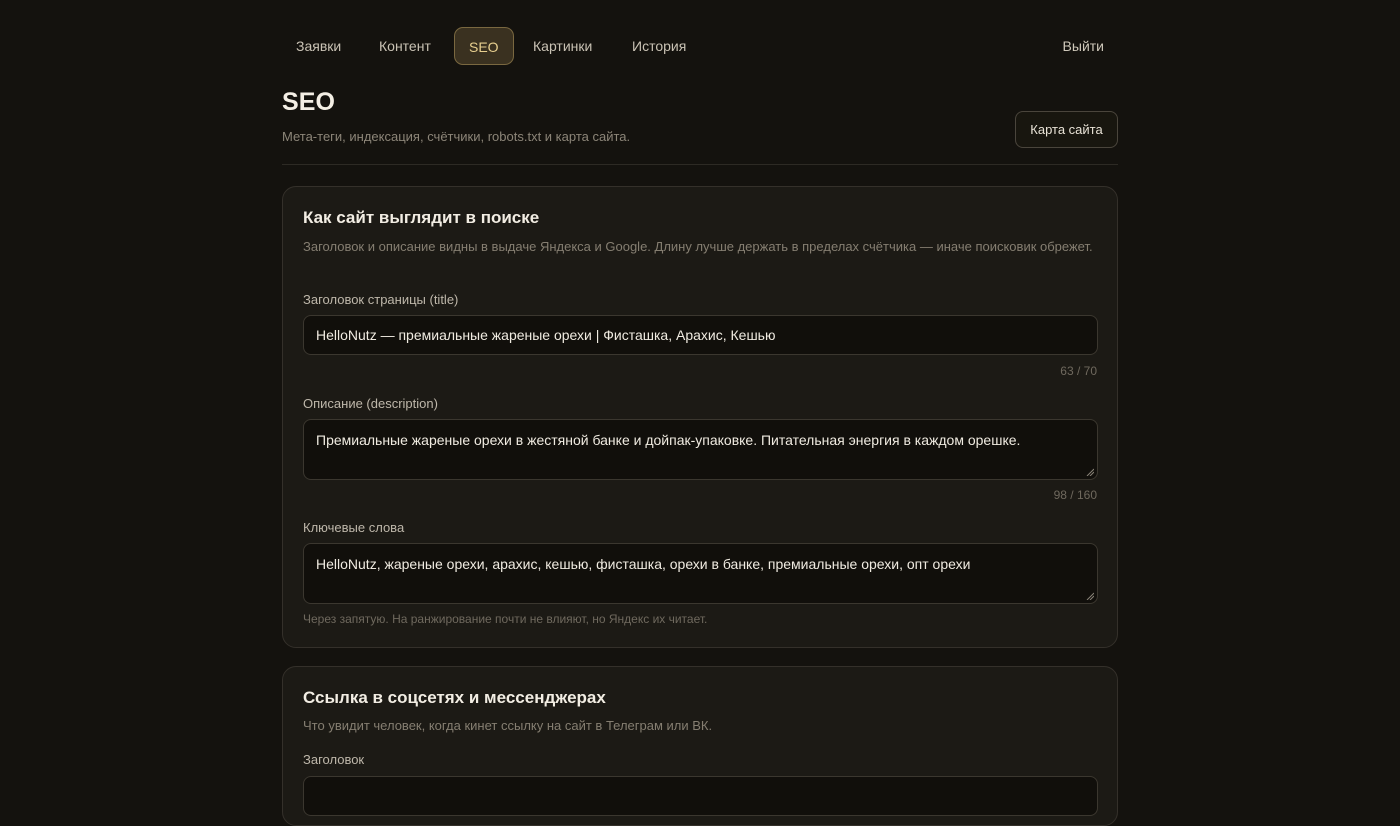 The width and height of the screenshot is (1400, 826). I want to click on nav-item-seo: SEO, so click(484, 46).